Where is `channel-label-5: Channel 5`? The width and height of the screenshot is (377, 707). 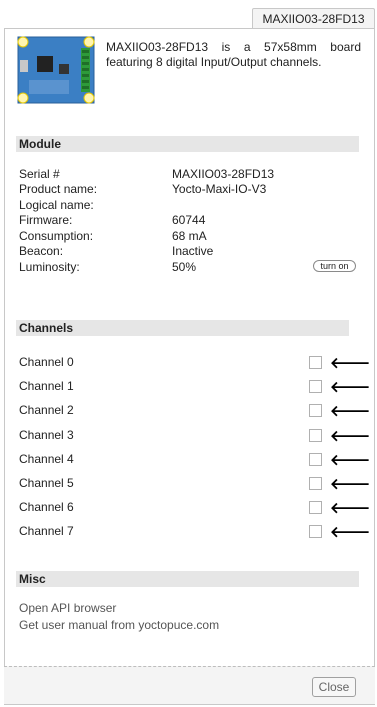 channel-label-5: Channel 5 is located at coordinates (46, 483).